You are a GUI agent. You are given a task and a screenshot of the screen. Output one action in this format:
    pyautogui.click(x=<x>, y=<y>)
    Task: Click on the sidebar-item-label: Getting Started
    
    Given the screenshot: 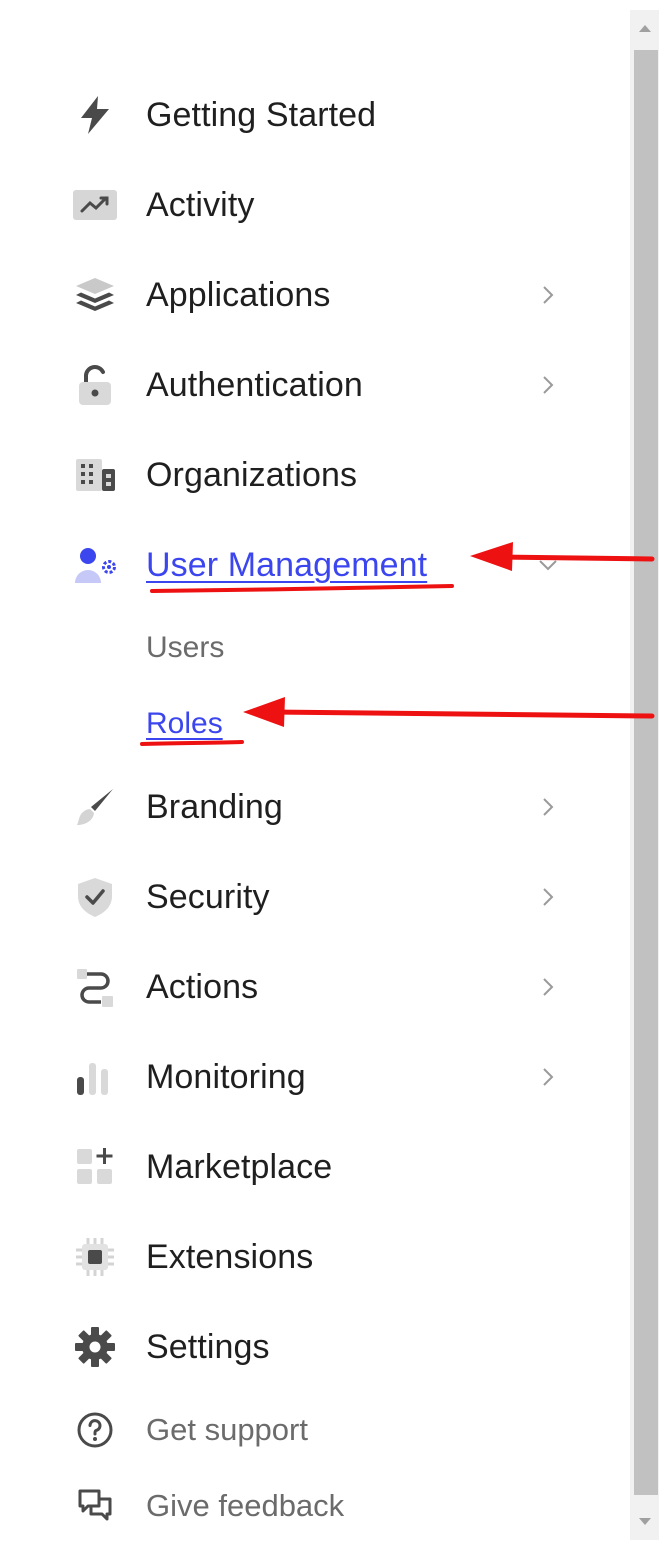 What is the action you would take?
    pyautogui.click(x=261, y=114)
    